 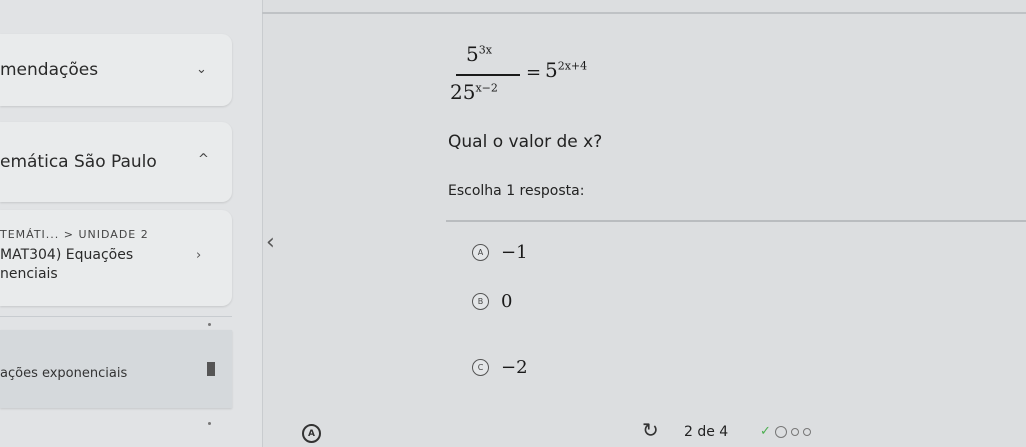 I want to click on option-value: −1, so click(x=514, y=252).